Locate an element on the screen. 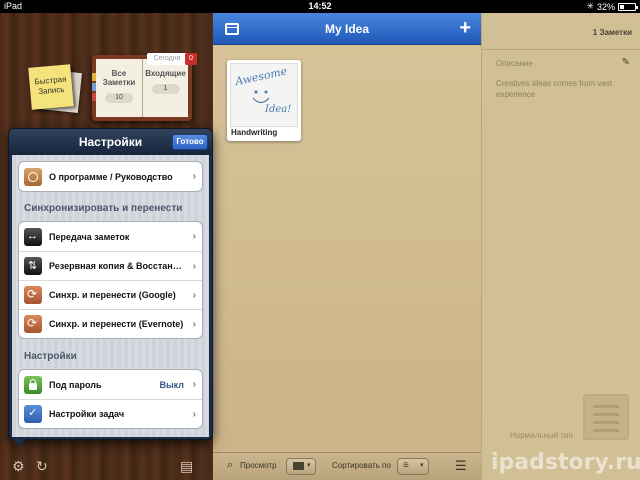  status-bar: iPad 14:52 ✳ 32% is located at coordinates (320, 6).